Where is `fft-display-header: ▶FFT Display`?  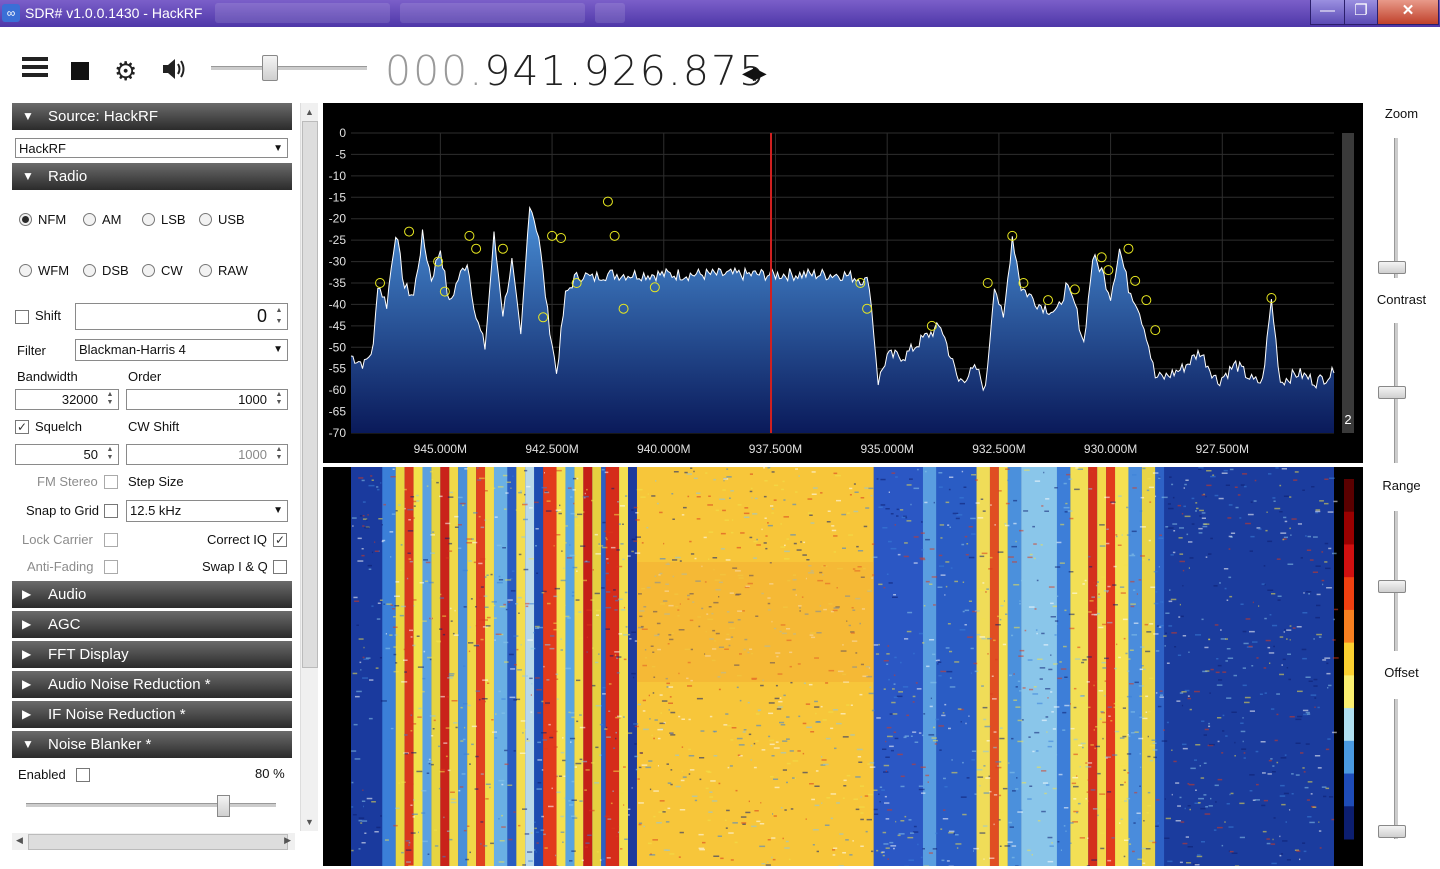 fft-display-header: ▶FFT Display is located at coordinates (152, 654).